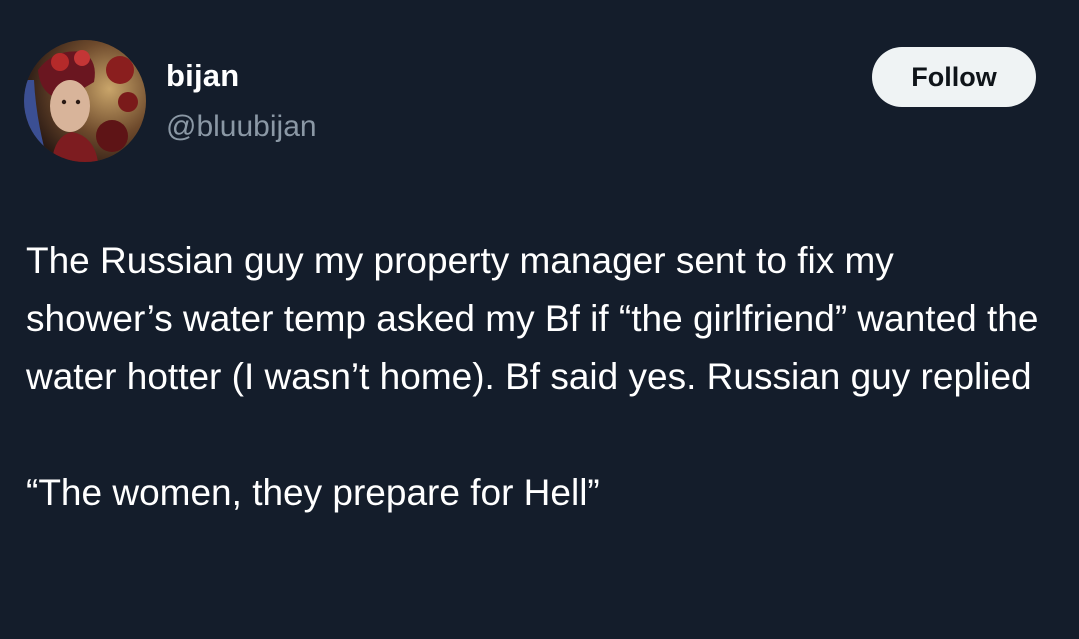  I want to click on follow-button: Follow, so click(954, 77).